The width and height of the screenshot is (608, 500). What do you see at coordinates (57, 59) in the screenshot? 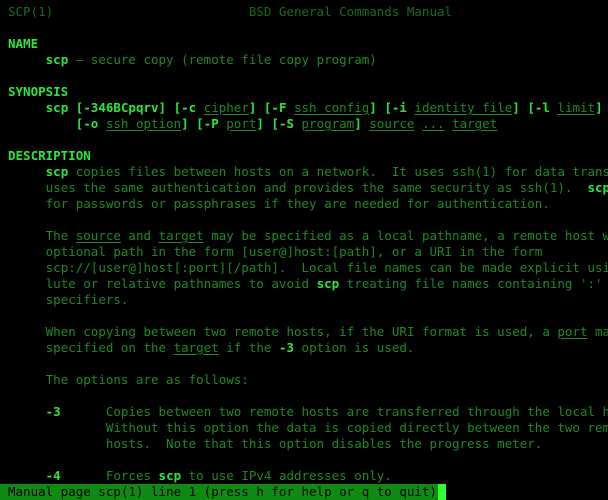
I see `name-command: scp` at bounding box center [57, 59].